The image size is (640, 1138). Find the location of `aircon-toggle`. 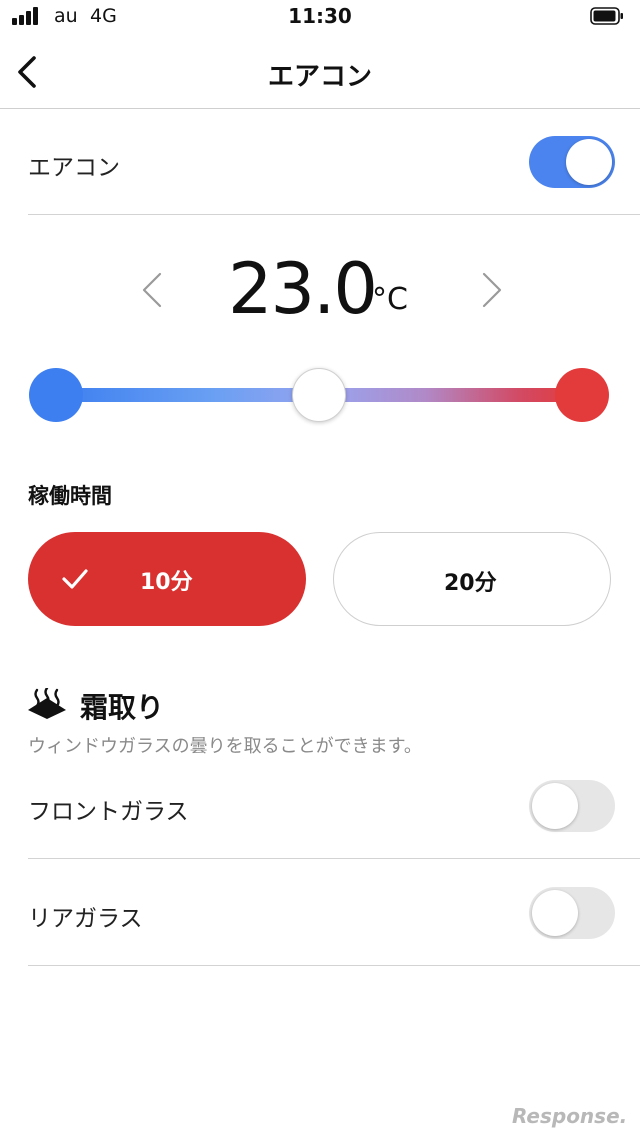

aircon-toggle is located at coordinates (572, 162).